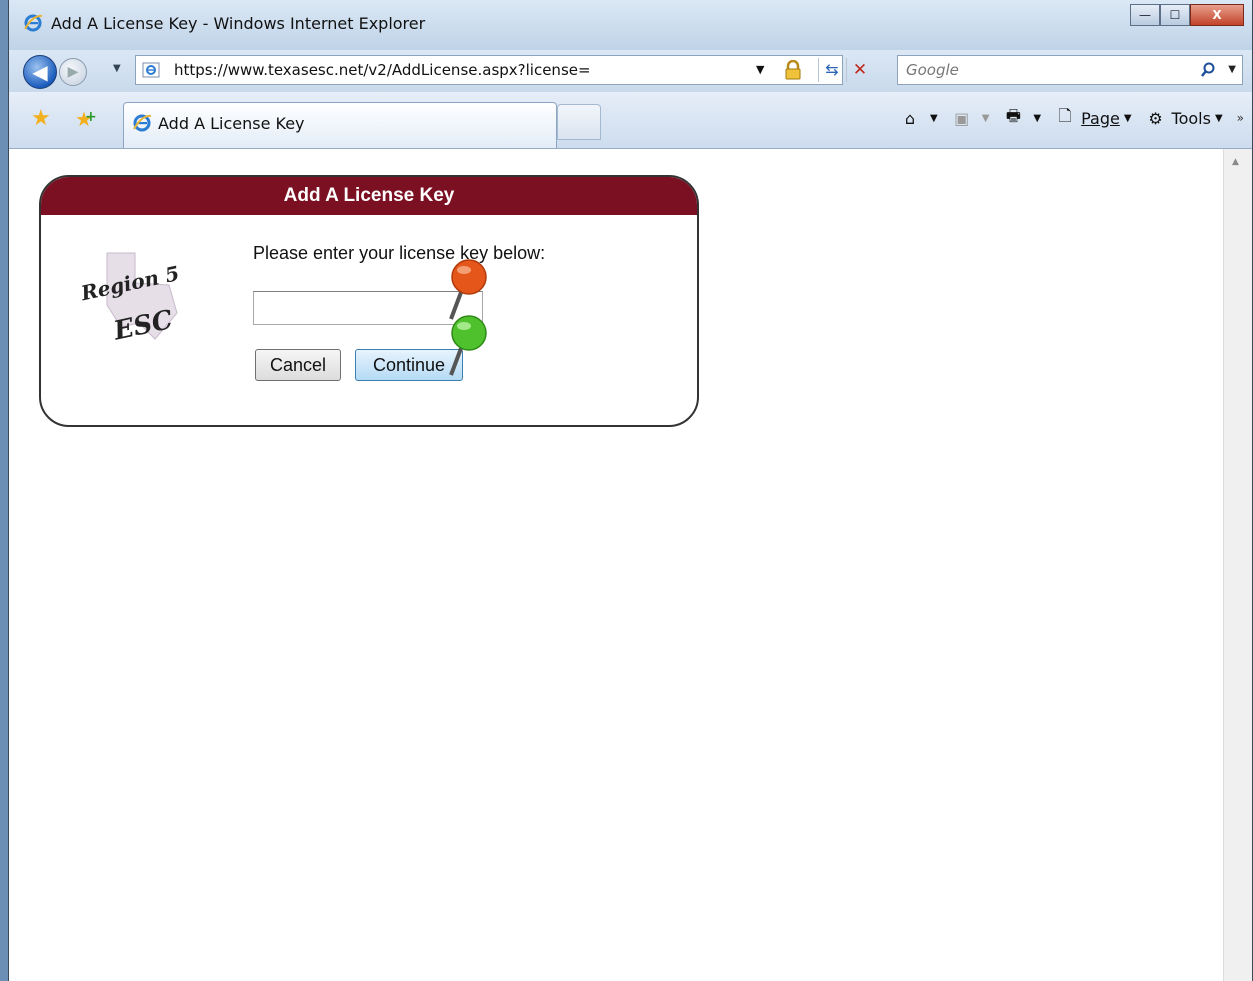 The width and height of the screenshot is (1253, 981). What do you see at coordinates (910, 118) in the screenshot?
I see `home-icon: ⌂` at bounding box center [910, 118].